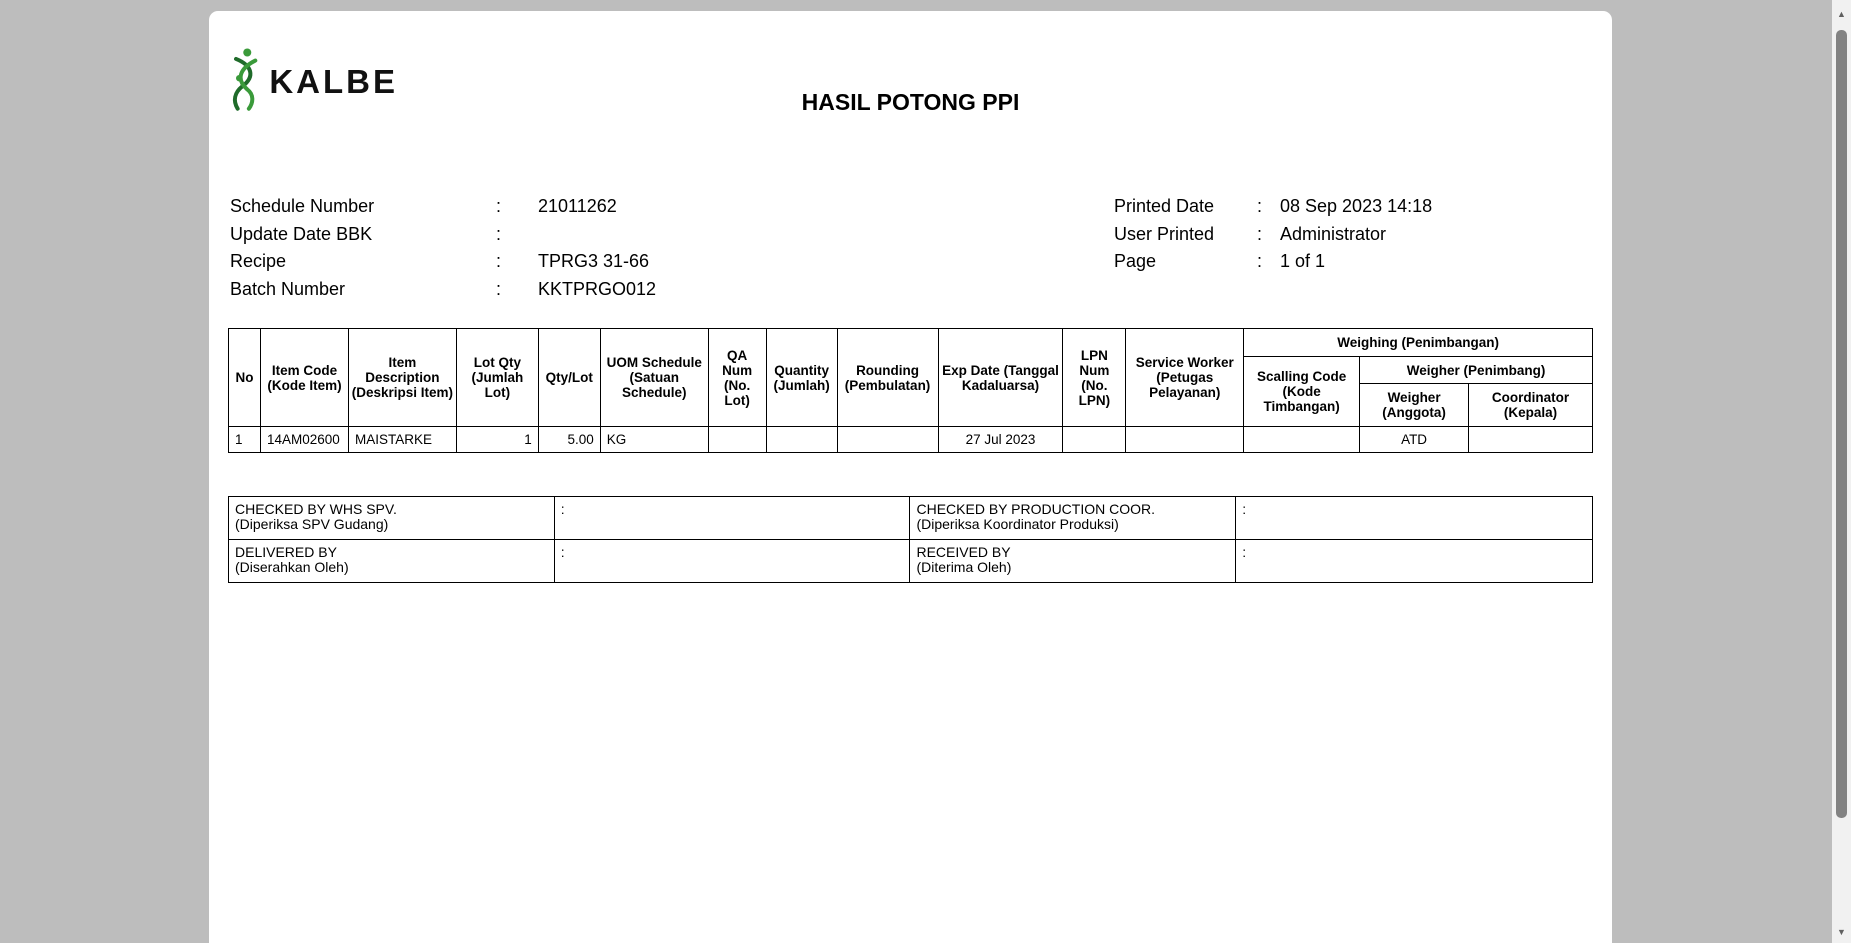 Image resolution: width=1851 pixels, height=943 pixels. Describe the element at coordinates (1094, 439) in the screenshot. I see `cell-lpn-num` at that location.